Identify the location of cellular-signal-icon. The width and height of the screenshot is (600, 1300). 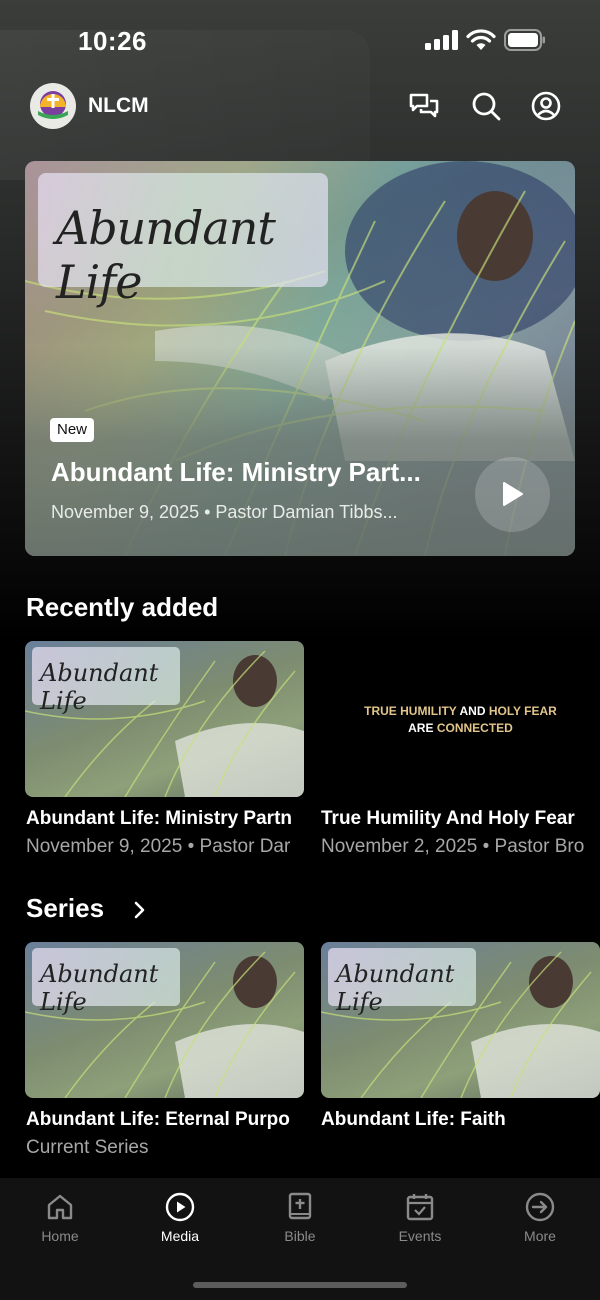
(442, 40).